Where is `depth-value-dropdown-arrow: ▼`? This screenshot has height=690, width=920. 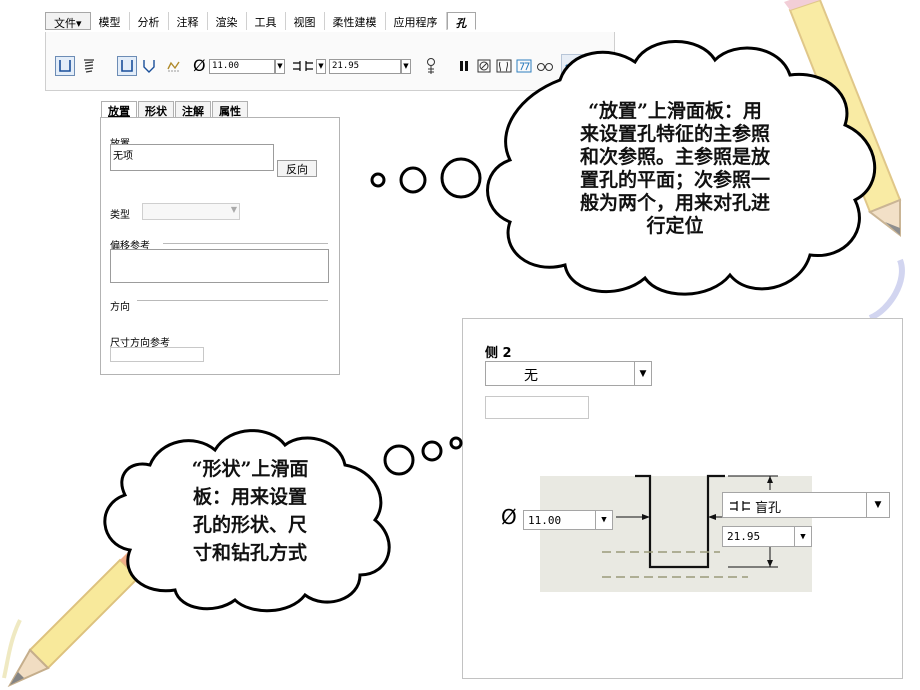 depth-value-dropdown-arrow: ▼ is located at coordinates (802, 536).